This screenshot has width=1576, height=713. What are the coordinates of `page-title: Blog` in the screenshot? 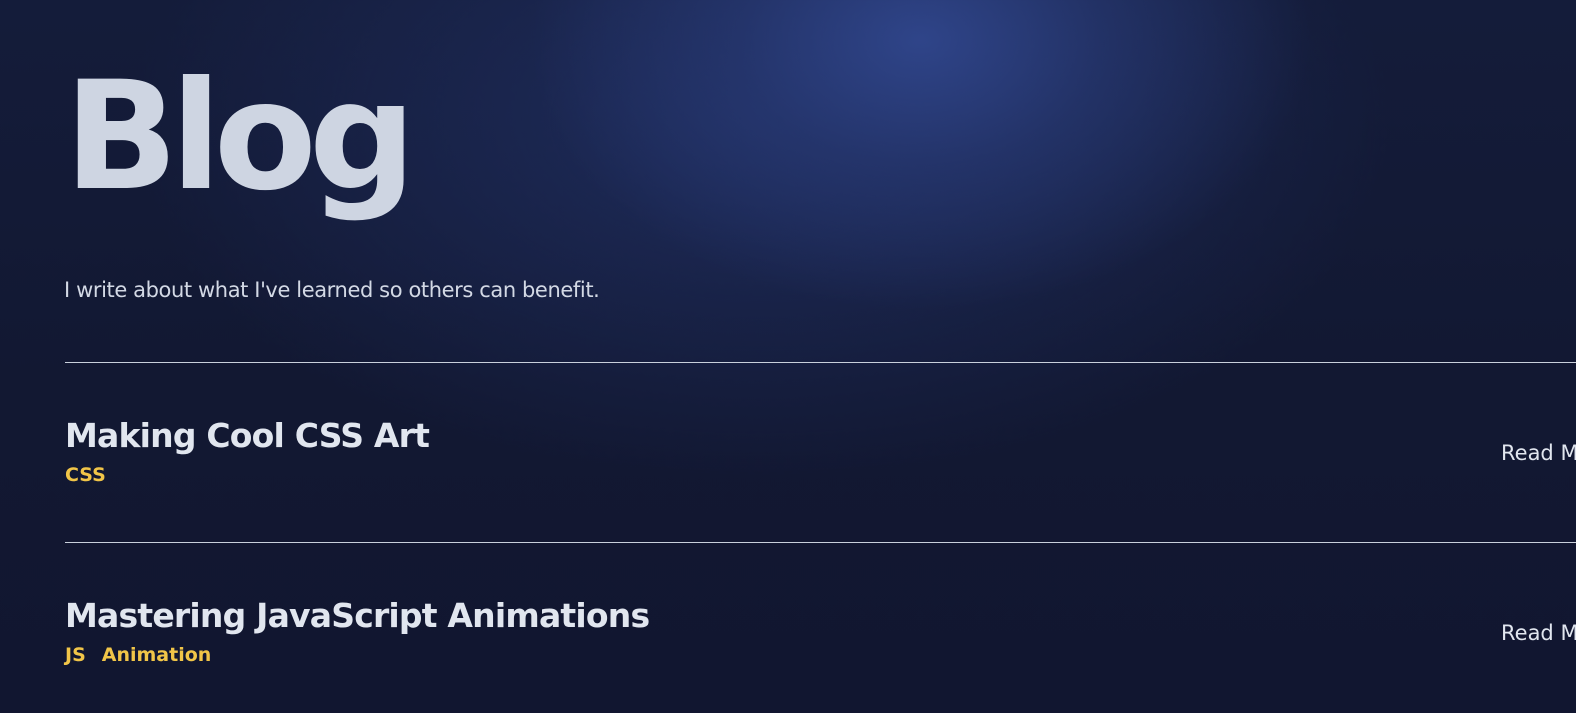 It's located at (240, 137).